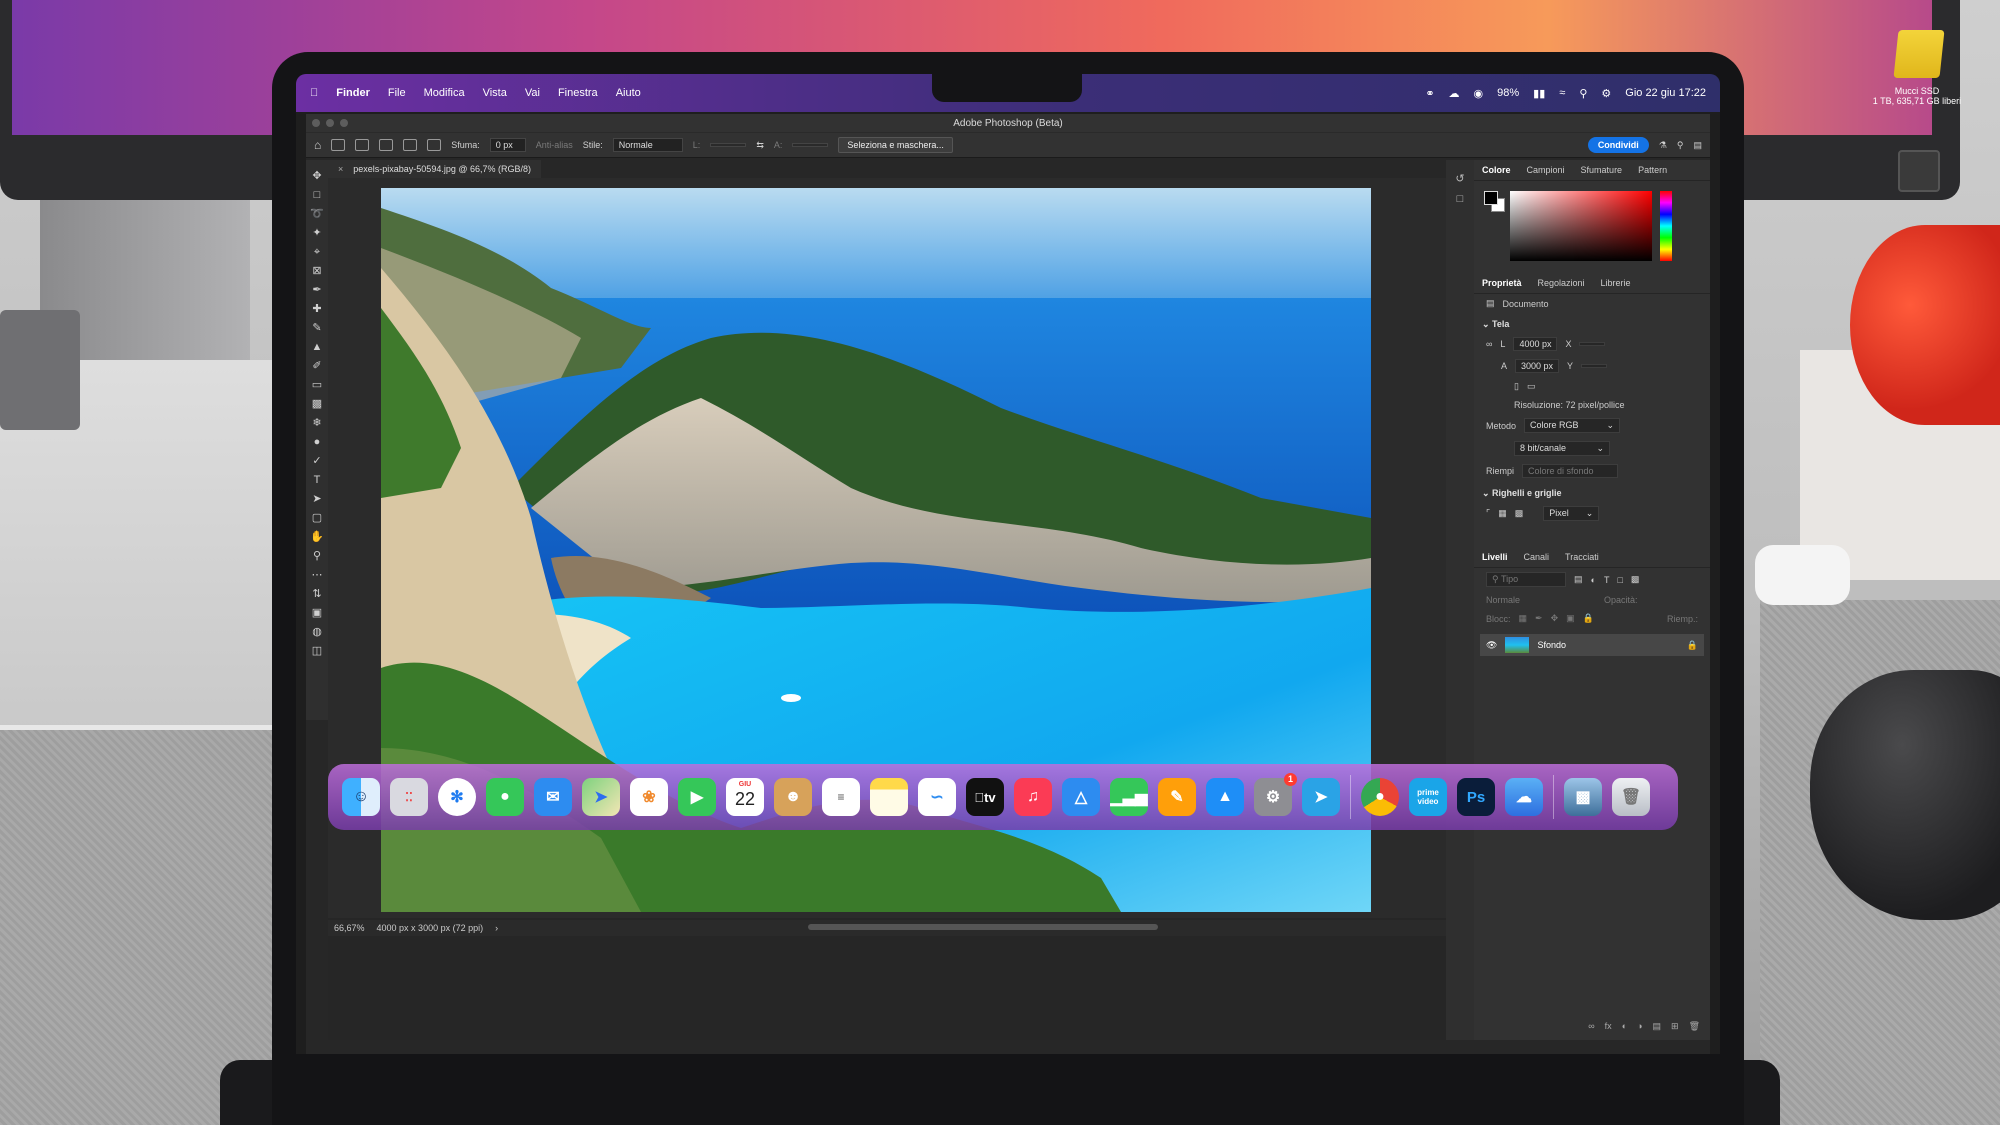 Image resolution: width=2000 pixels, height=1125 pixels. What do you see at coordinates (1537, 557) in the screenshot?
I see `tab-channels: Canali` at bounding box center [1537, 557].